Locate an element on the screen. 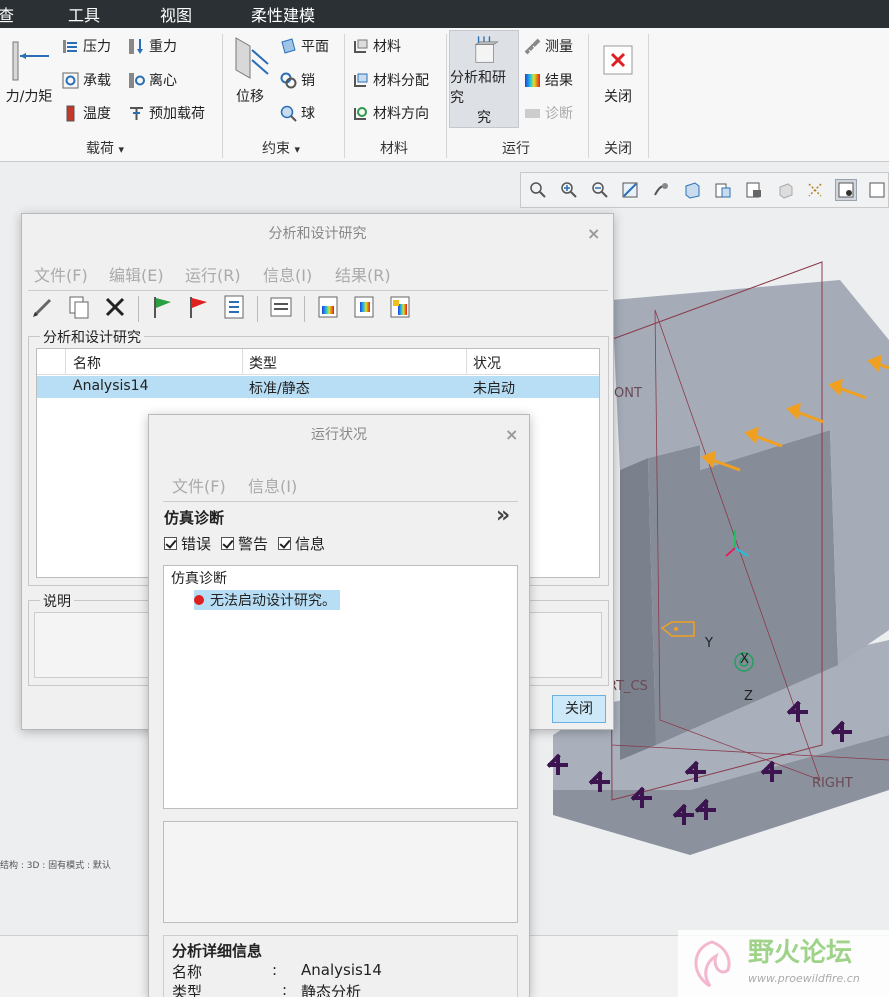 The image size is (889, 997). materials-group-label: 材料 is located at coordinates (394, 149).